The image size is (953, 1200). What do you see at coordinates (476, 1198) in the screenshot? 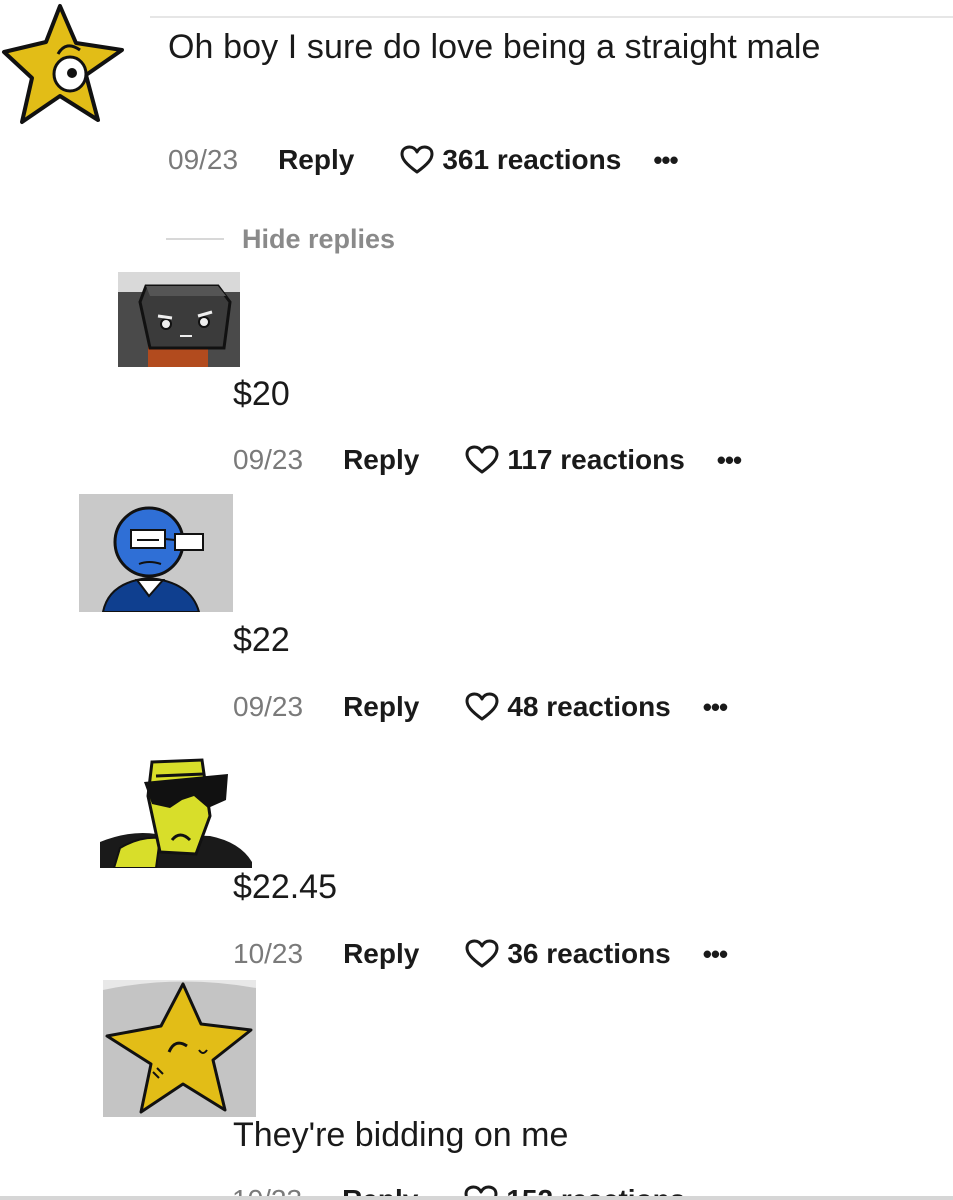
I see `bottom-edge` at bounding box center [476, 1198].